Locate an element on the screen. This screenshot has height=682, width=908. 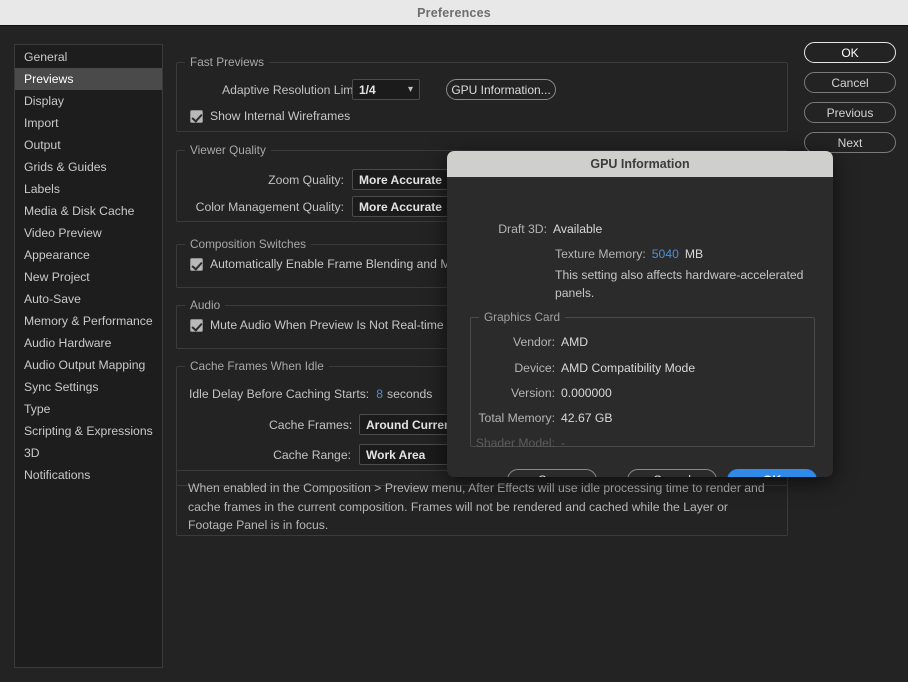
row-device: Device: AMD Compatibility Mode is located at coordinates (576, 368).